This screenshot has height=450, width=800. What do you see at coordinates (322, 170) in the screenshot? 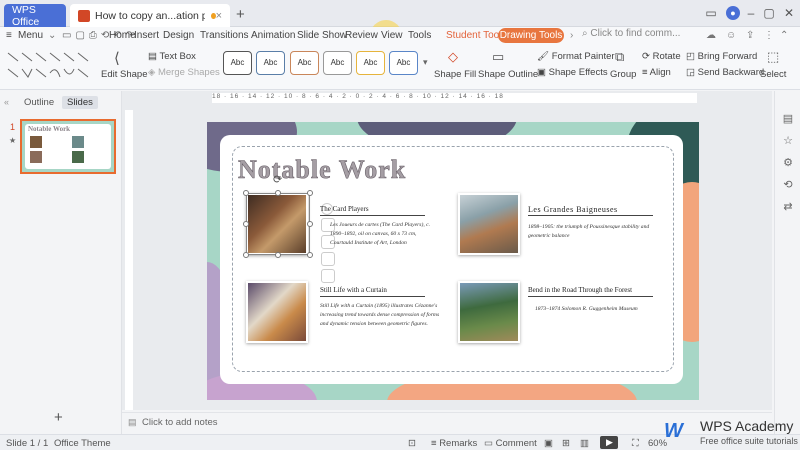
I see `slide-title: Notable Work` at bounding box center [322, 170].